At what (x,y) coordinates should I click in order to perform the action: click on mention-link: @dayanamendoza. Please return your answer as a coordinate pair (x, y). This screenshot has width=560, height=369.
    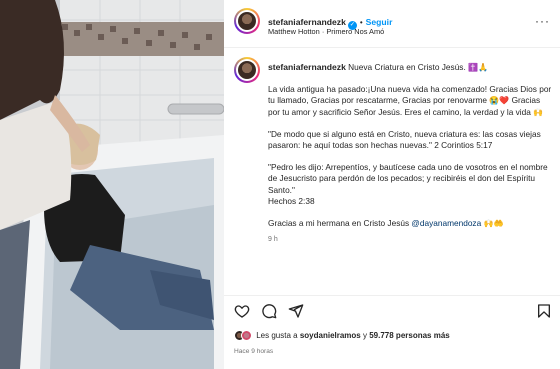
    Looking at the image, I should click on (446, 223).